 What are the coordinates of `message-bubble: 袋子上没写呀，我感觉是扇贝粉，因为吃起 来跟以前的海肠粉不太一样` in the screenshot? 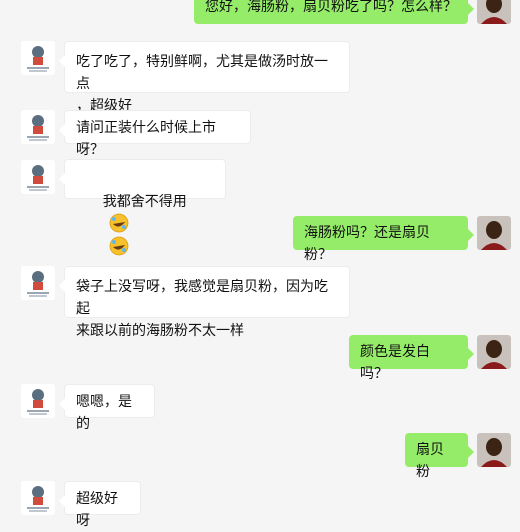 It's located at (204, 302).